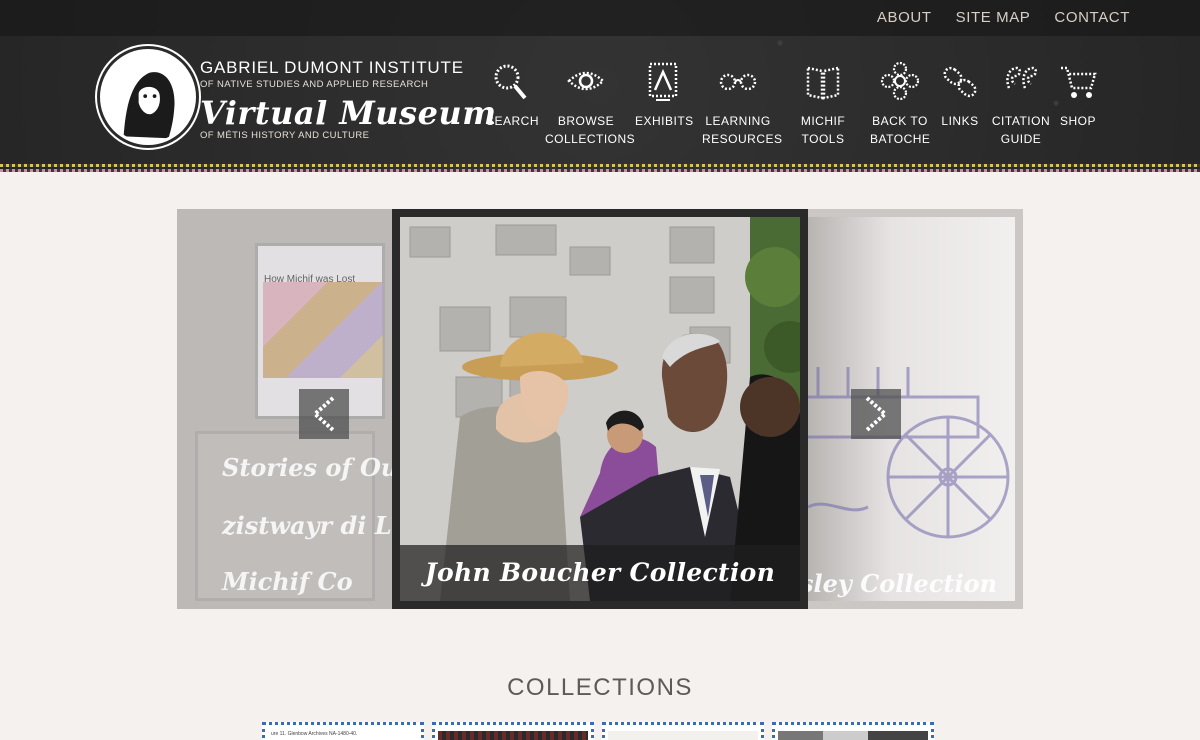  I want to click on nav-label: GUIDE, so click(1021, 139).